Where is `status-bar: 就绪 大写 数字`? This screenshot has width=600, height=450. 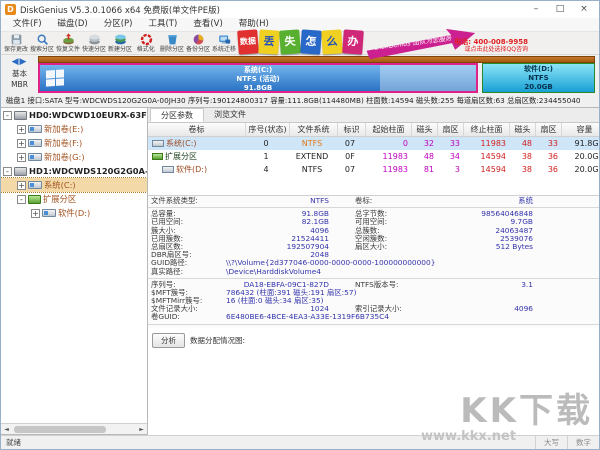 status-bar: 就绪 大写 数字 is located at coordinates (300, 442).